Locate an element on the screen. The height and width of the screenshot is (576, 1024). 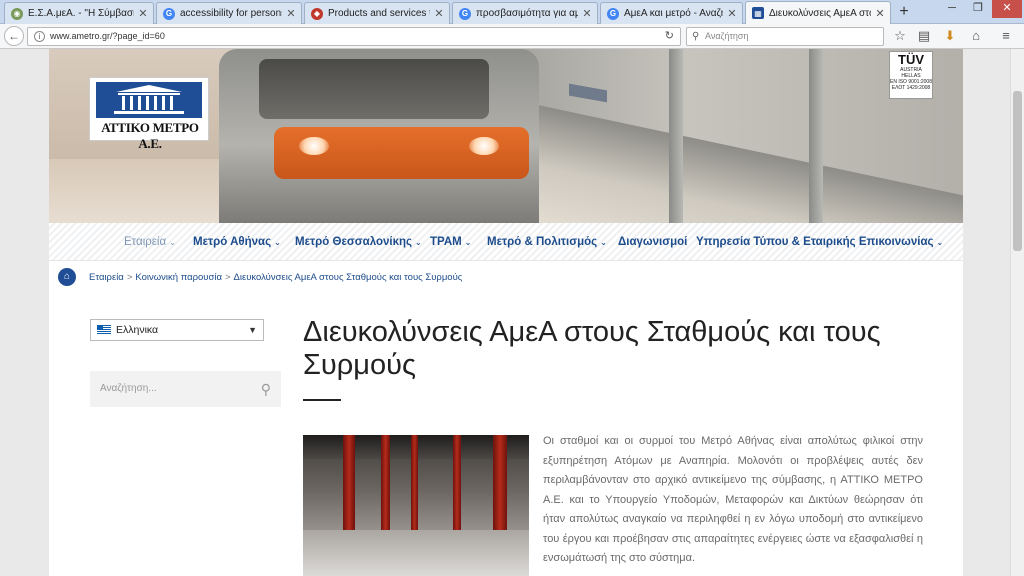
menu-item-label: Υπηρεσία Τύπου & Εταιρικής Επικοινωνίας is located at coordinates (815, 242).